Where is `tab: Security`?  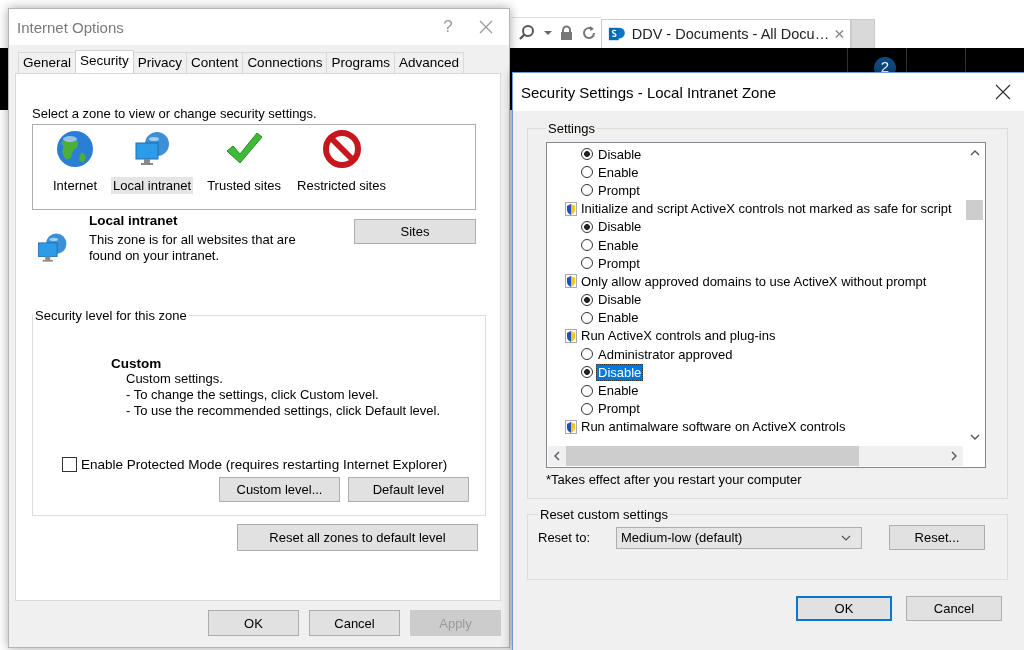 tab: Security is located at coordinates (104, 61).